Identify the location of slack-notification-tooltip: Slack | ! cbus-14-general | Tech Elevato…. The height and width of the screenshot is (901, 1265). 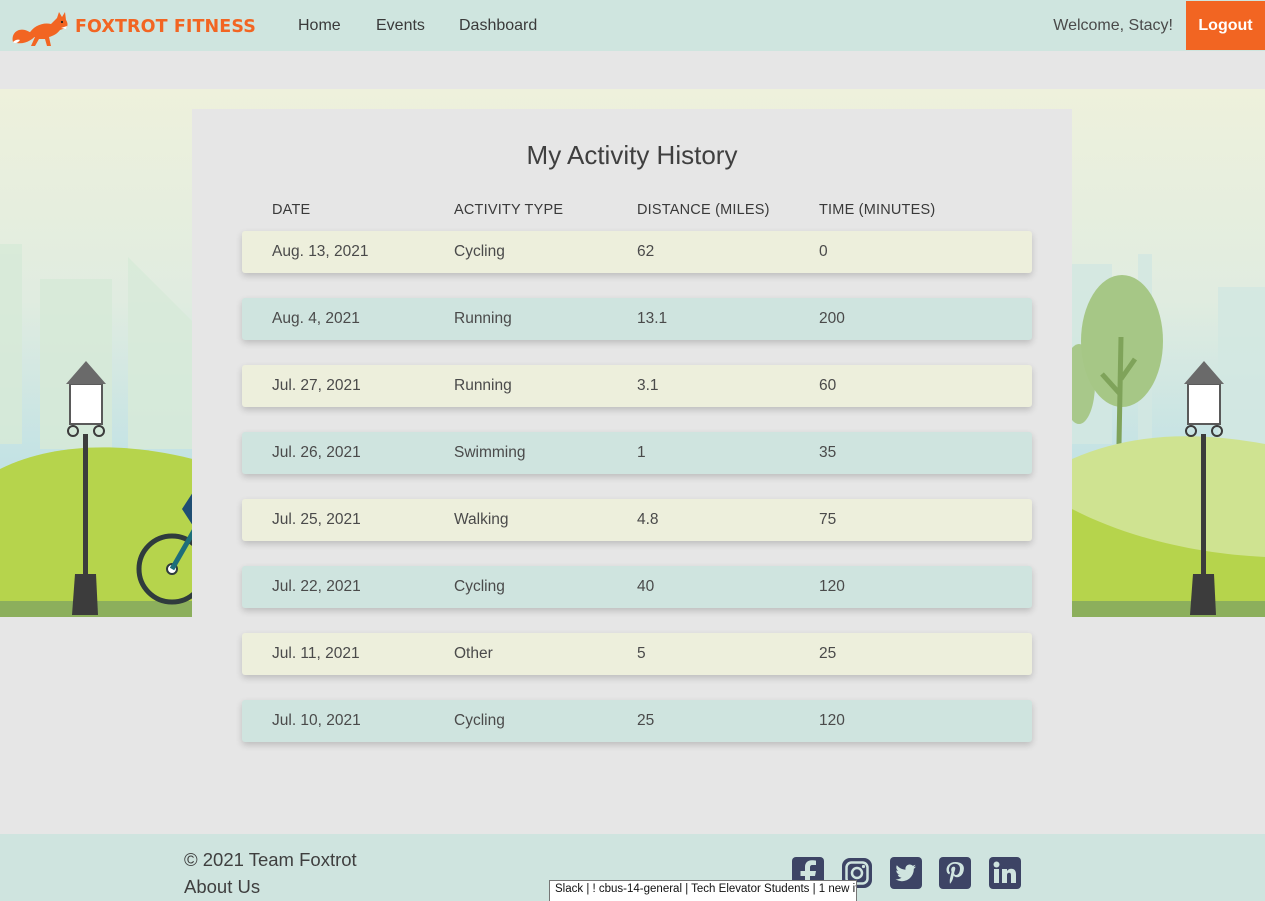
(703, 890).